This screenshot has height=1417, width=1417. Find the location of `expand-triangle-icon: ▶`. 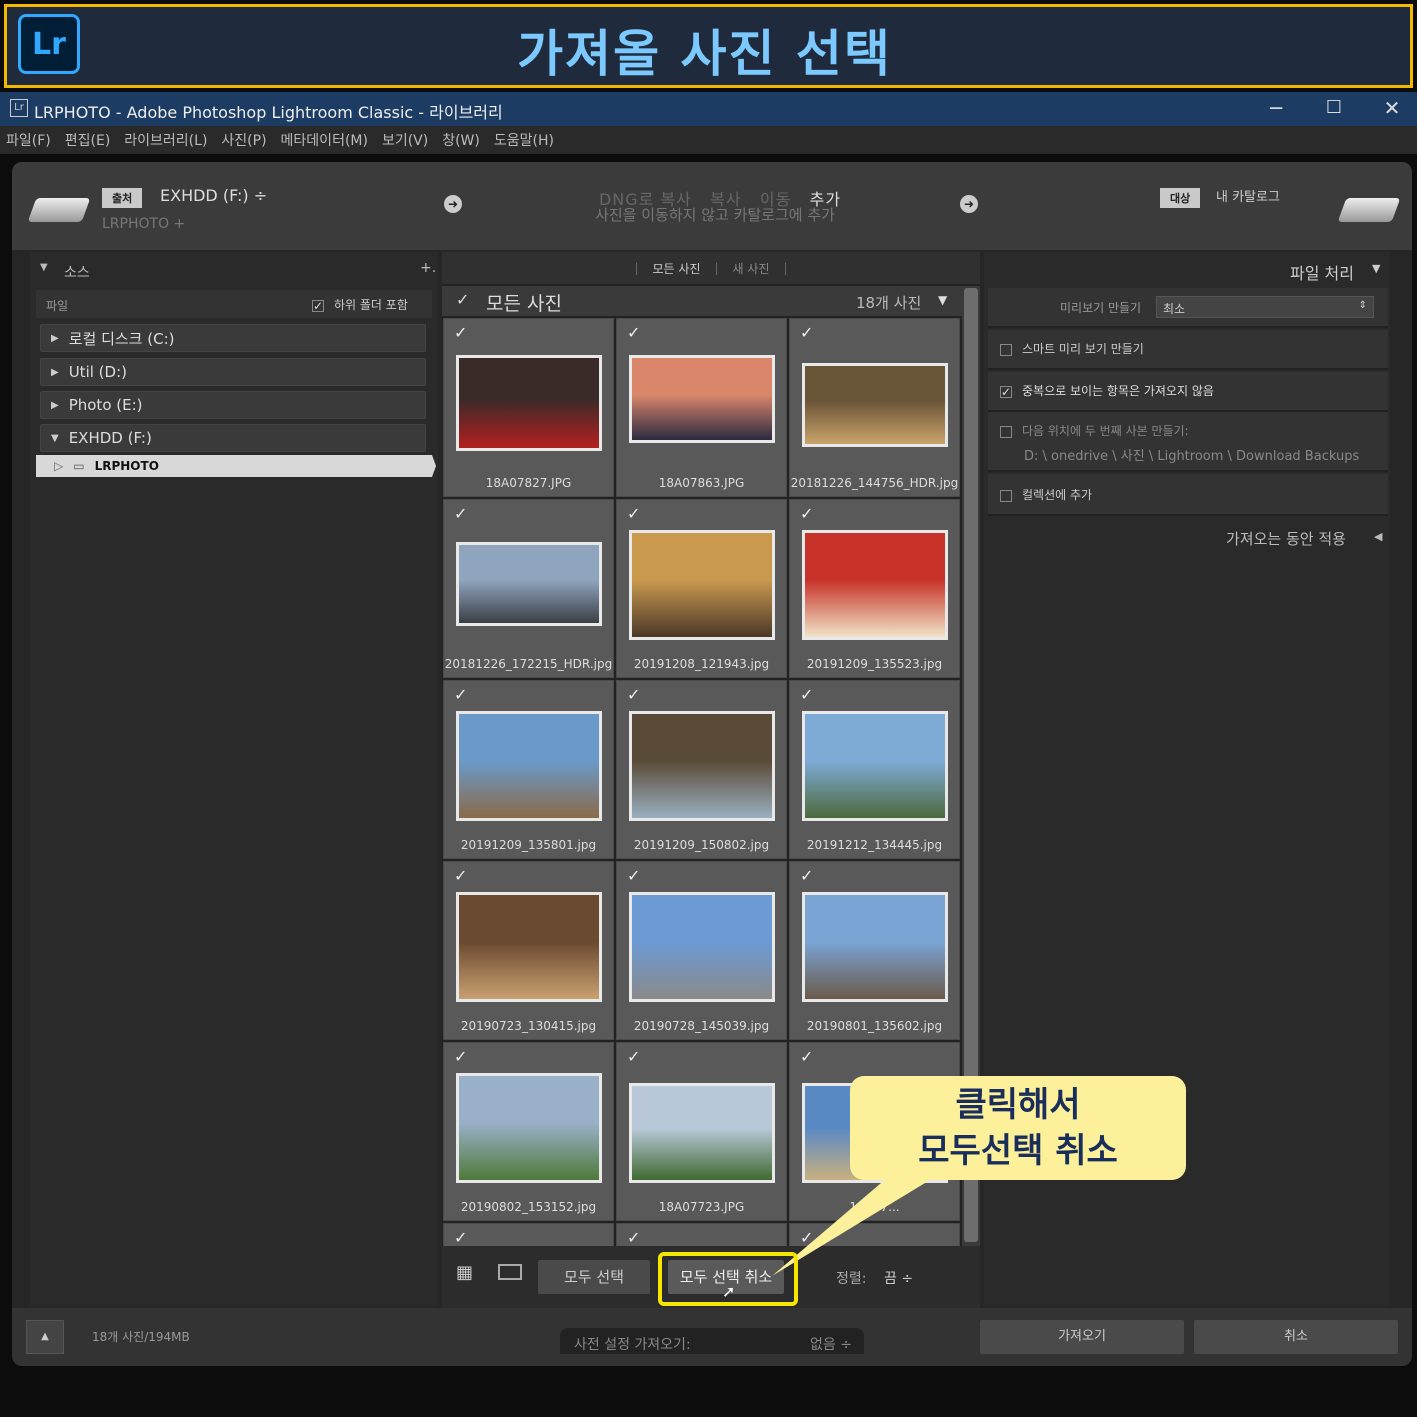

expand-triangle-icon: ▶ is located at coordinates (55, 338).